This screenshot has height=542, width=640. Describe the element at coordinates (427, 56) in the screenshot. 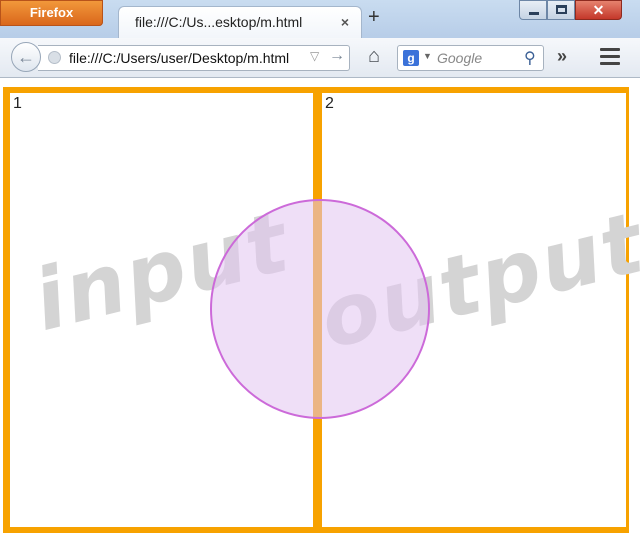

I see `engine-dropdown-icon: ▼` at that location.